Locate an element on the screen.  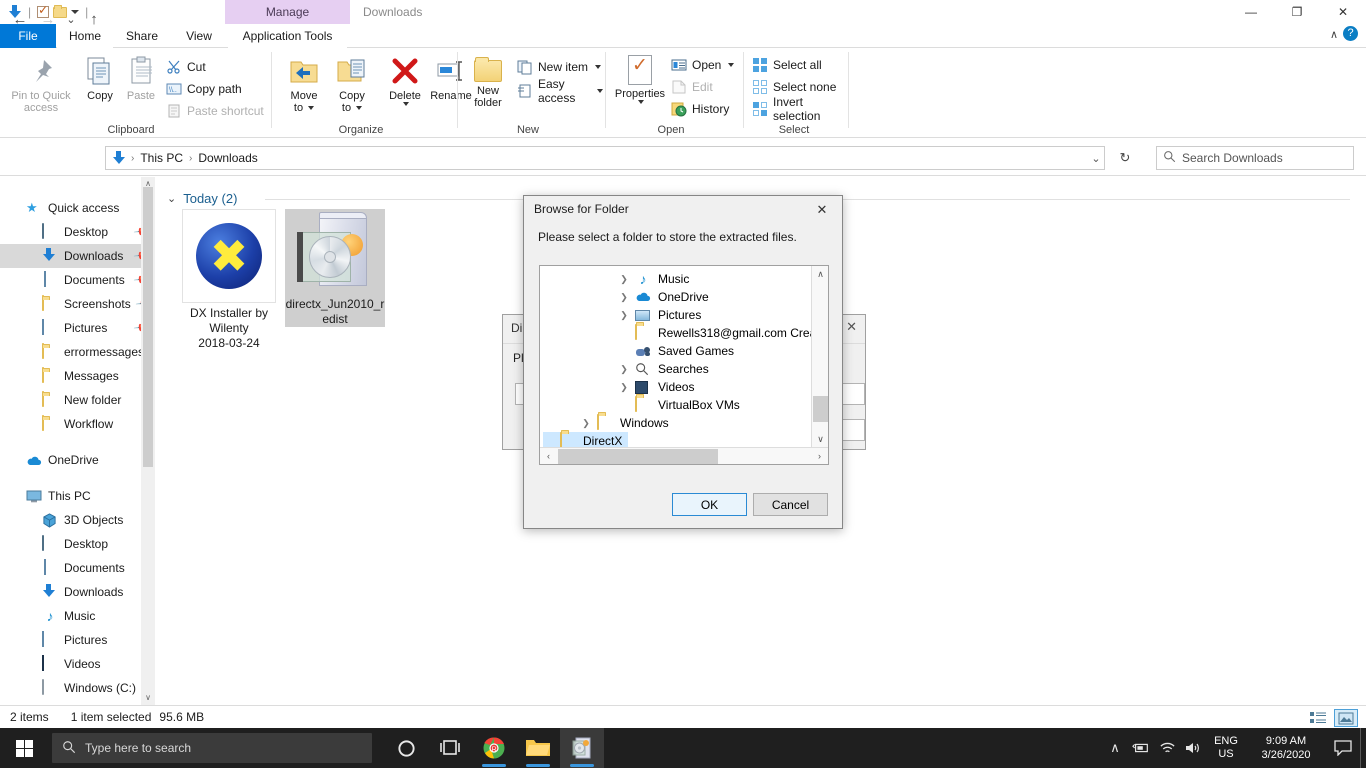
action-center-icon is located at coordinates (1343, 748).